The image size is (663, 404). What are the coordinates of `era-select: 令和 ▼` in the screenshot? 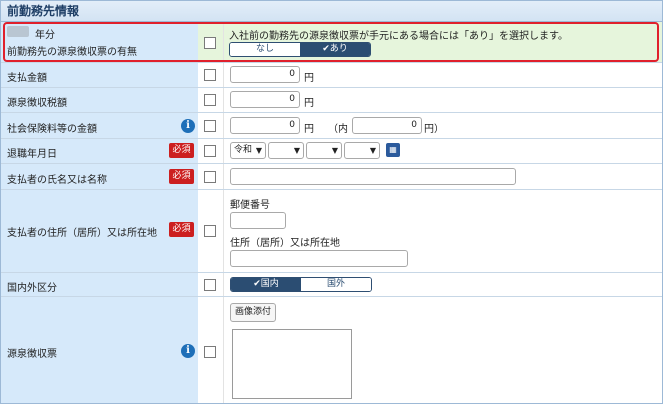 It's located at (248, 150).